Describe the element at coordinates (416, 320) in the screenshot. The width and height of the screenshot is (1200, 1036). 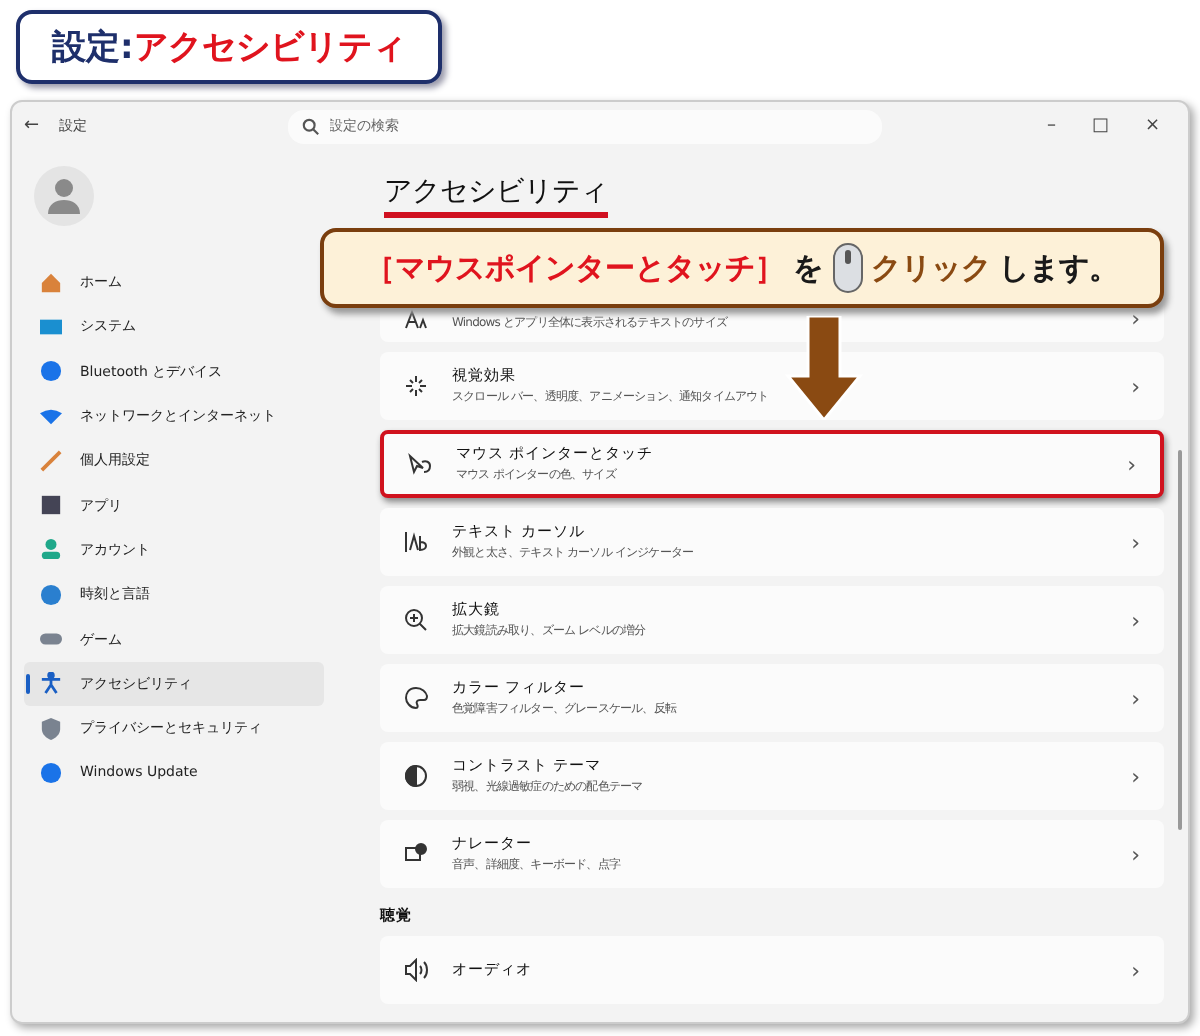
I see `textsize-icon` at that location.